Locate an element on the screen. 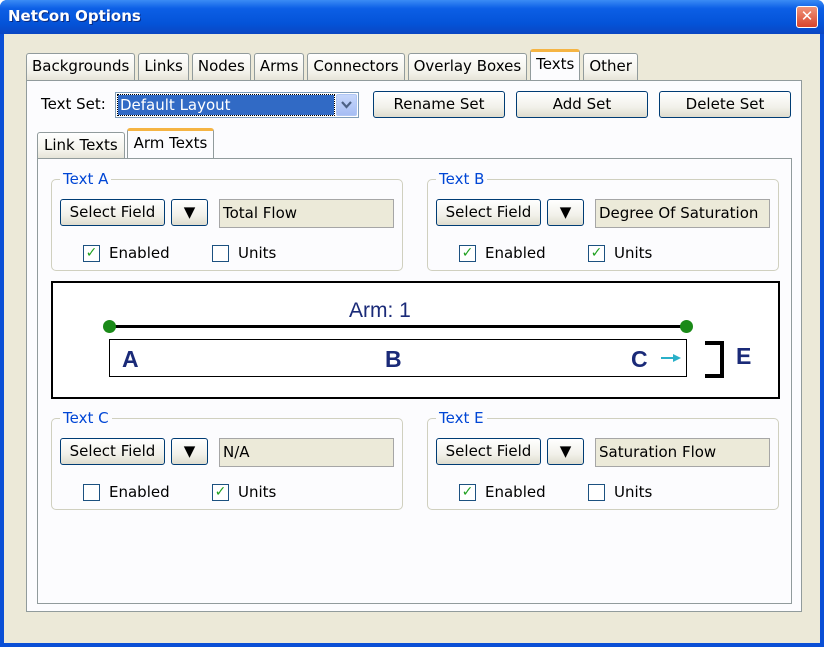  text-set-combo: Default Layout is located at coordinates (237, 105).